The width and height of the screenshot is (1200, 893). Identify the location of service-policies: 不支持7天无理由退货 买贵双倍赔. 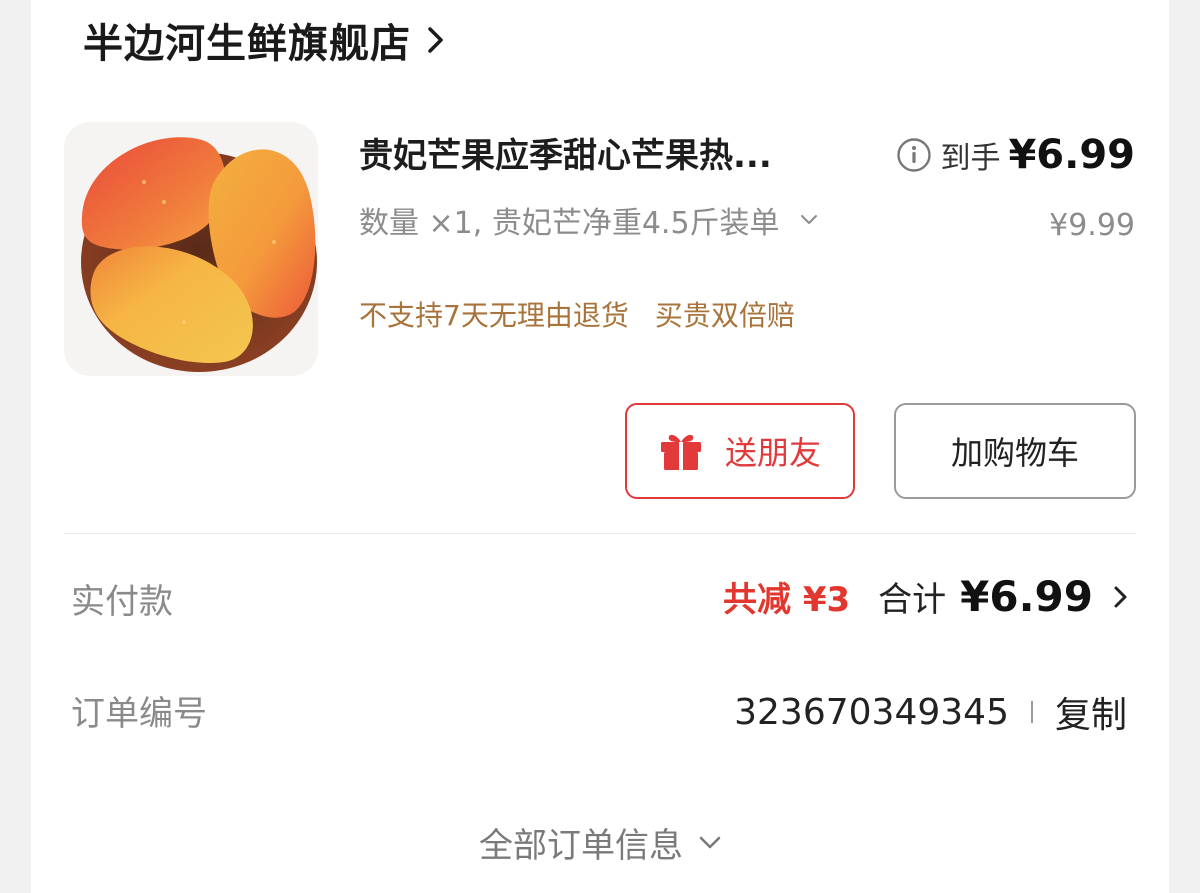
(577, 314).